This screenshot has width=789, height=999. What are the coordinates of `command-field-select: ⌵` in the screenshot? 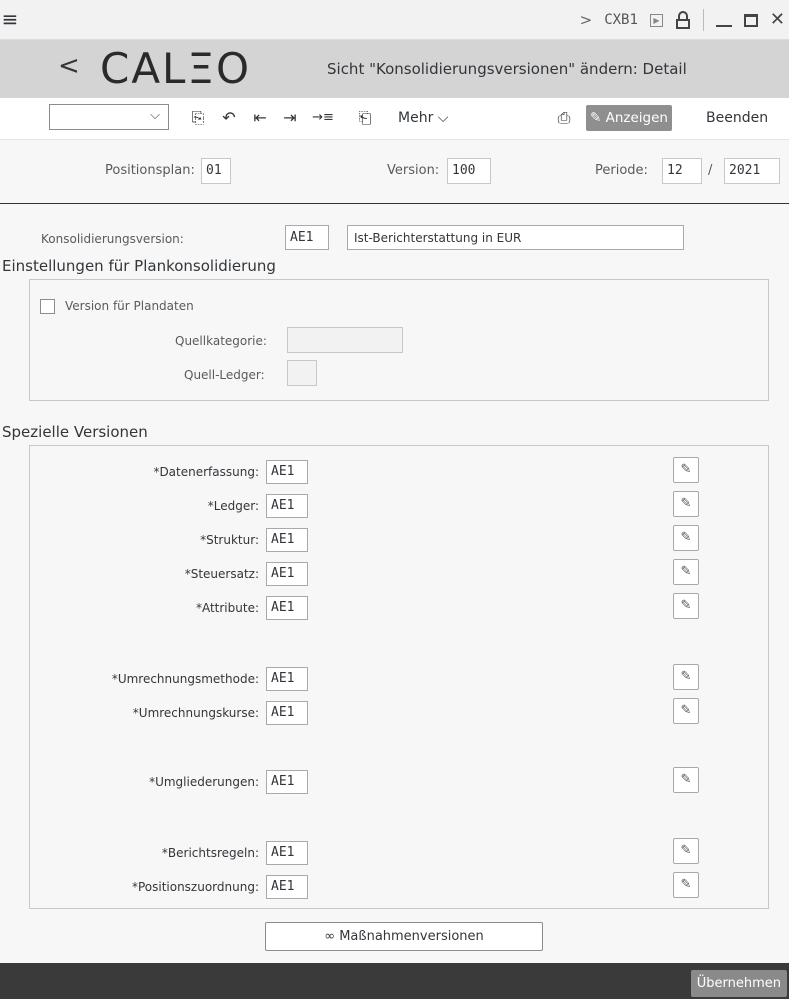 It's located at (109, 117).